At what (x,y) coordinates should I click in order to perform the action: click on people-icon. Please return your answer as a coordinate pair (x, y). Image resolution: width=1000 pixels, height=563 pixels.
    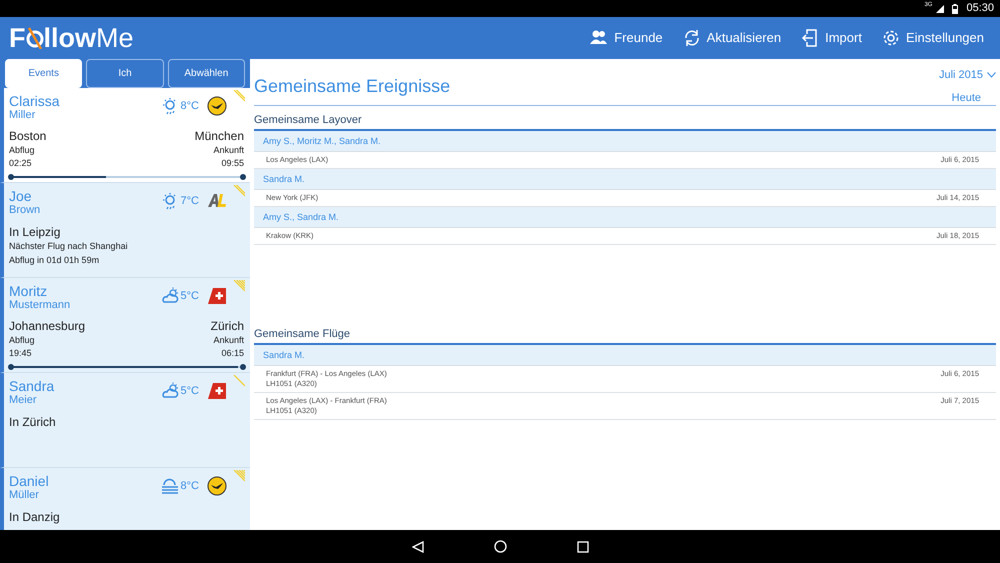
    Looking at the image, I should click on (599, 38).